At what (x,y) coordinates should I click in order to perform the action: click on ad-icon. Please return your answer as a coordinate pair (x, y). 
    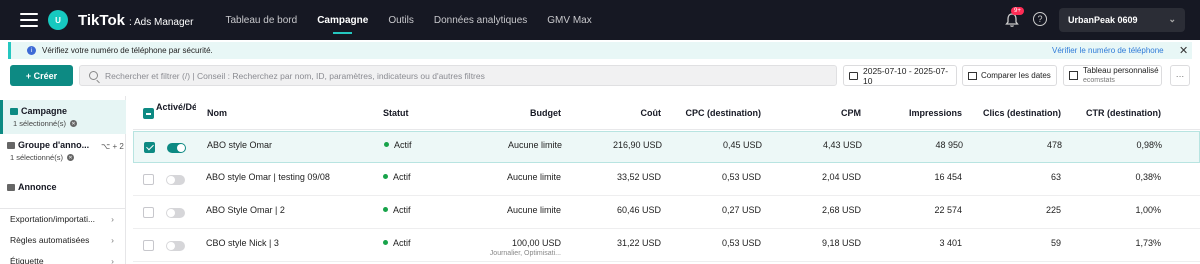
    Looking at the image, I should click on (11, 187).